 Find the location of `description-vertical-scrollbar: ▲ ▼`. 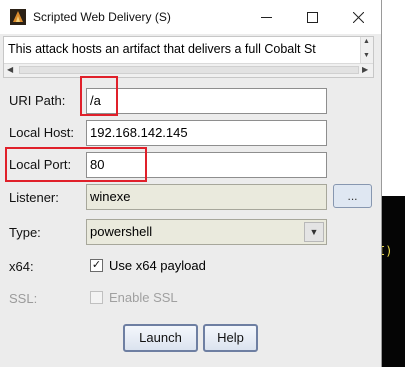

description-vertical-scrollbar: ▲ ▼ is located at coordinates (366, 50).